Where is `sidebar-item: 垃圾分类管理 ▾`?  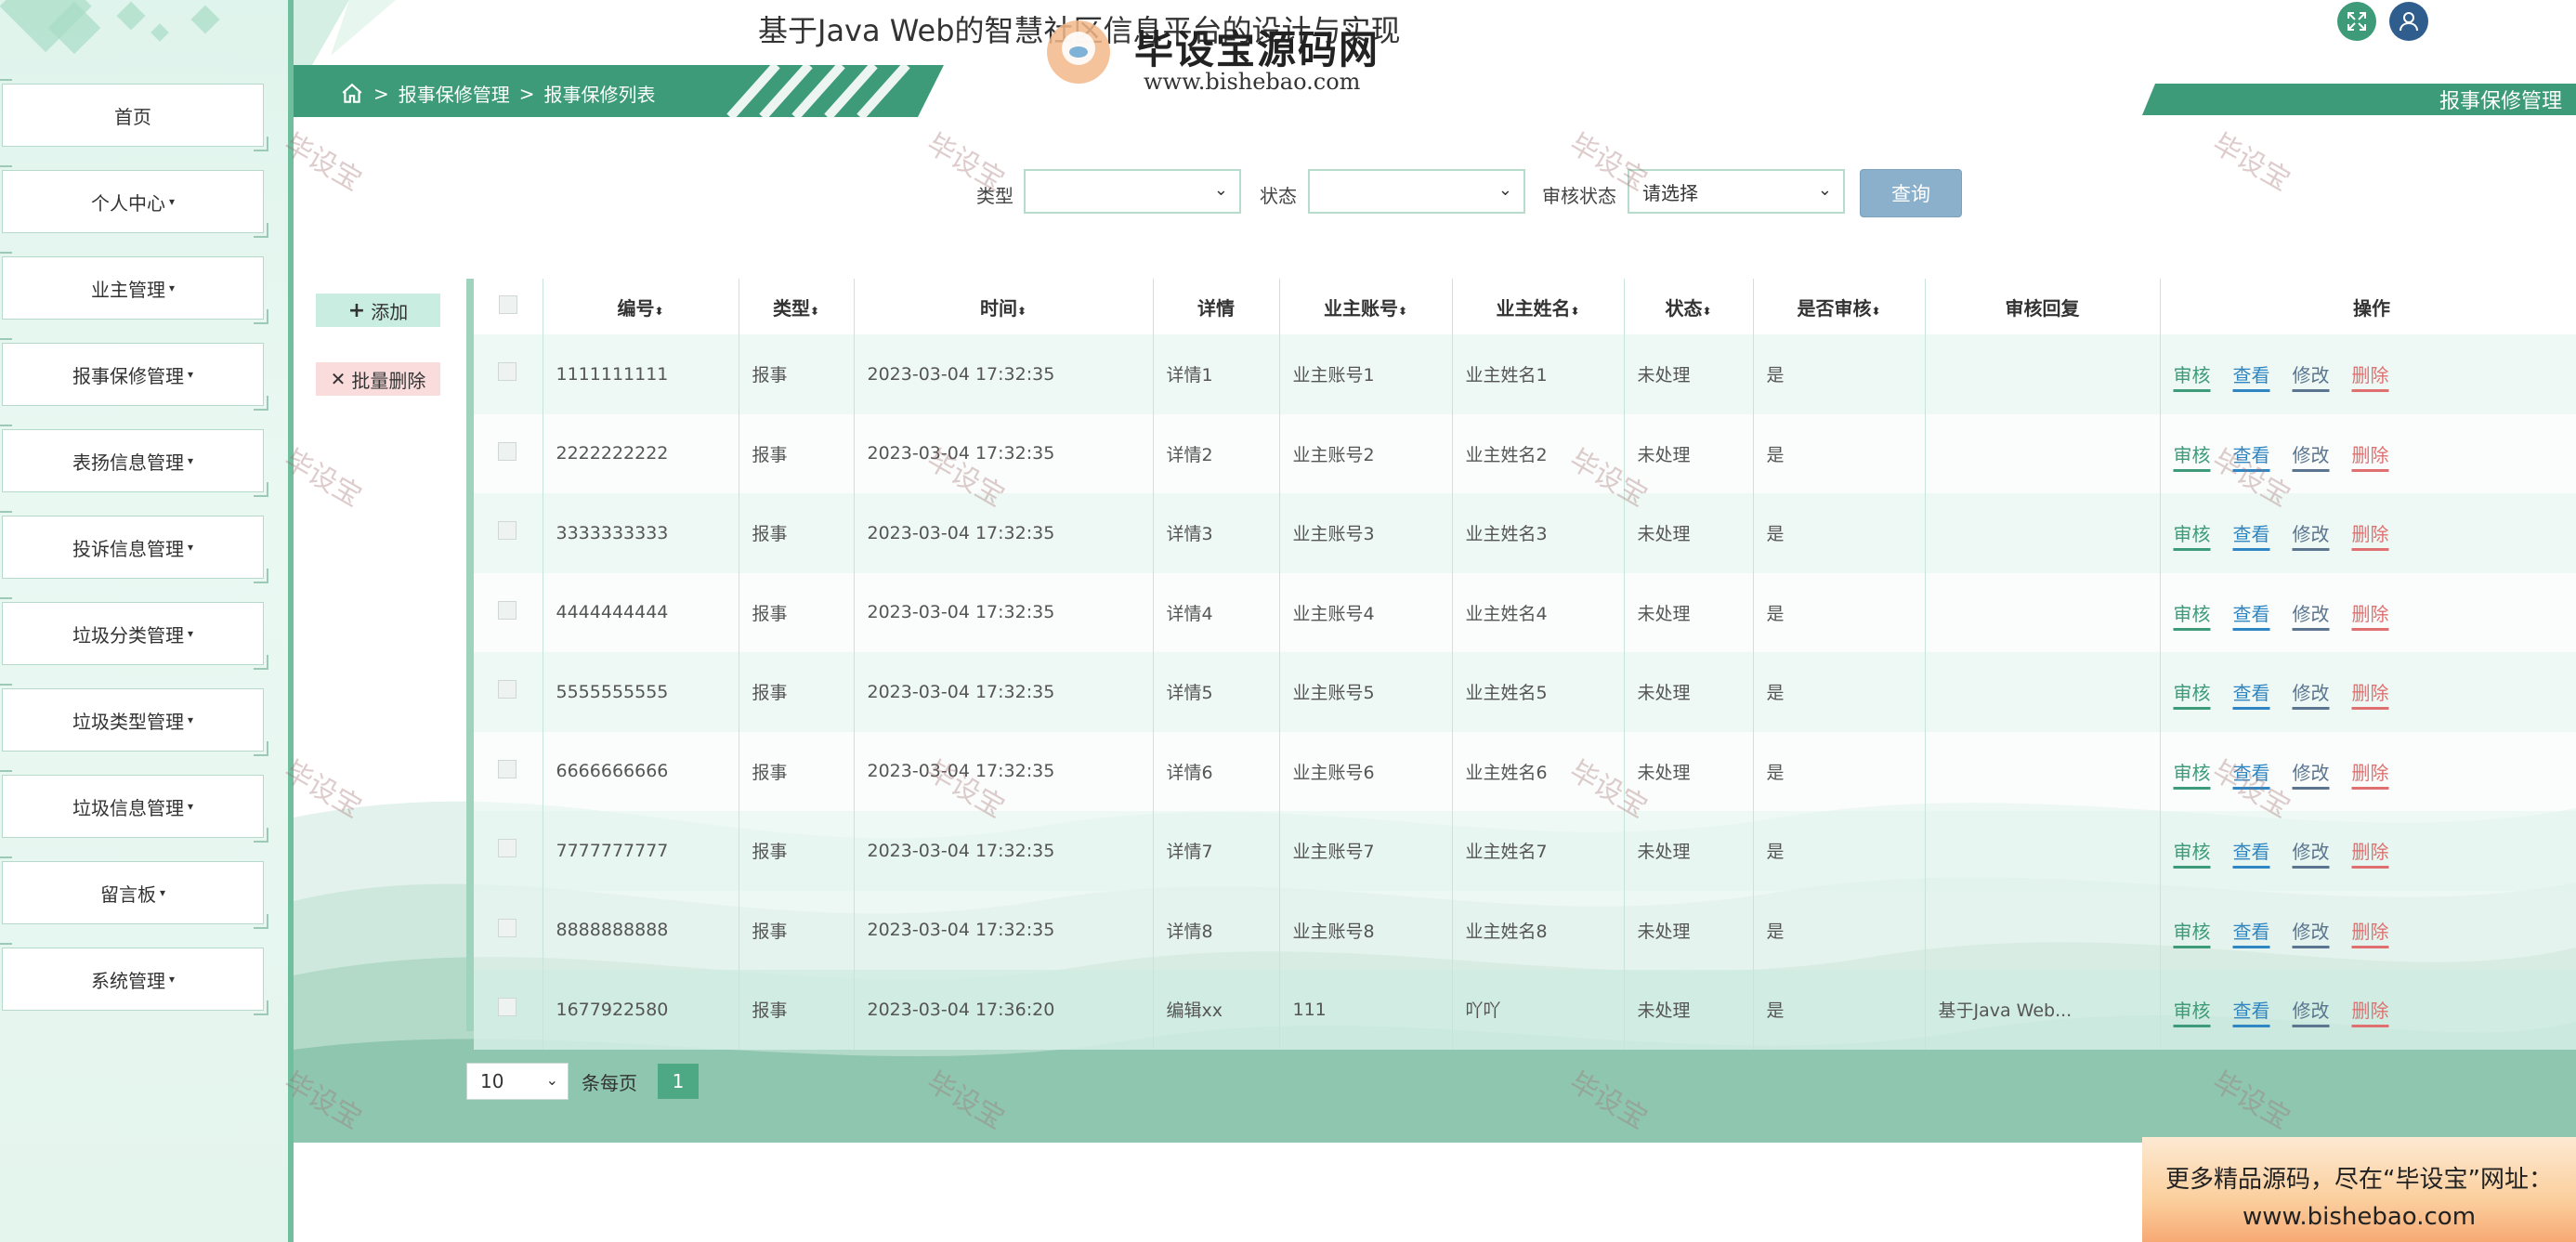
sidebar-item: 垃圾分类管理 ▾ is located at coordinates (134, 633).